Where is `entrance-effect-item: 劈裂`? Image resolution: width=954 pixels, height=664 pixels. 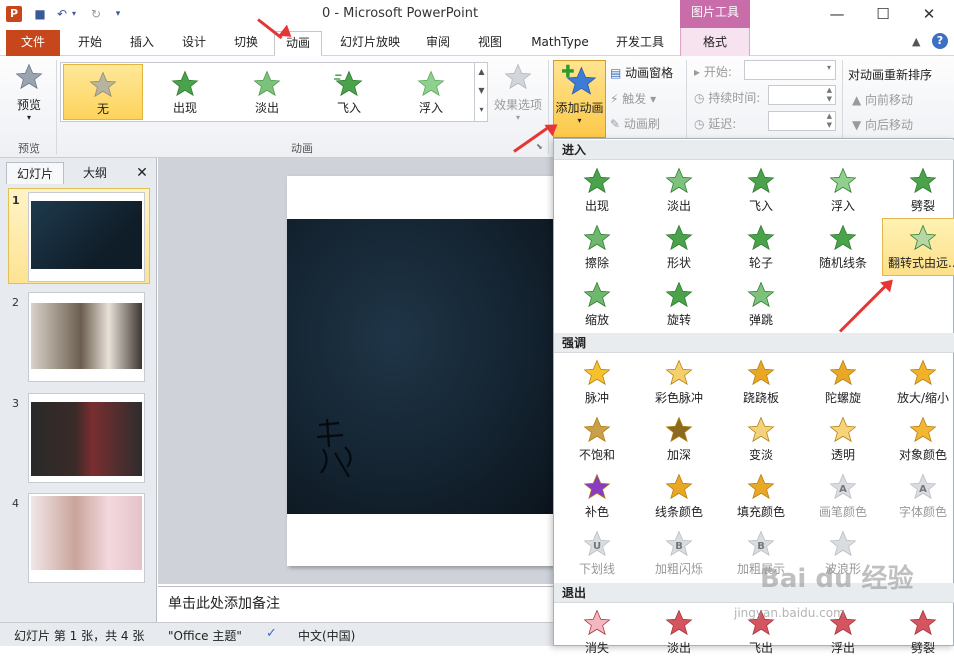
entrance-effect-item: 劈裂 is located at coordinates (921, 194).